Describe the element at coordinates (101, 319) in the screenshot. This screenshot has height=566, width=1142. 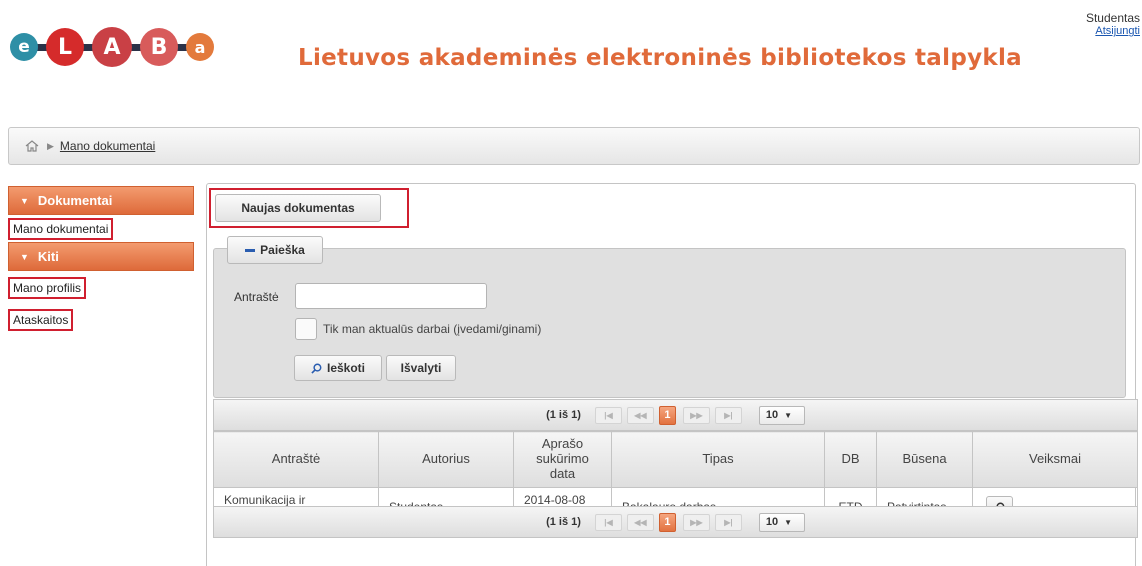
I see `sidebar-item-ataskaitos: Ataskaitos` at that location.